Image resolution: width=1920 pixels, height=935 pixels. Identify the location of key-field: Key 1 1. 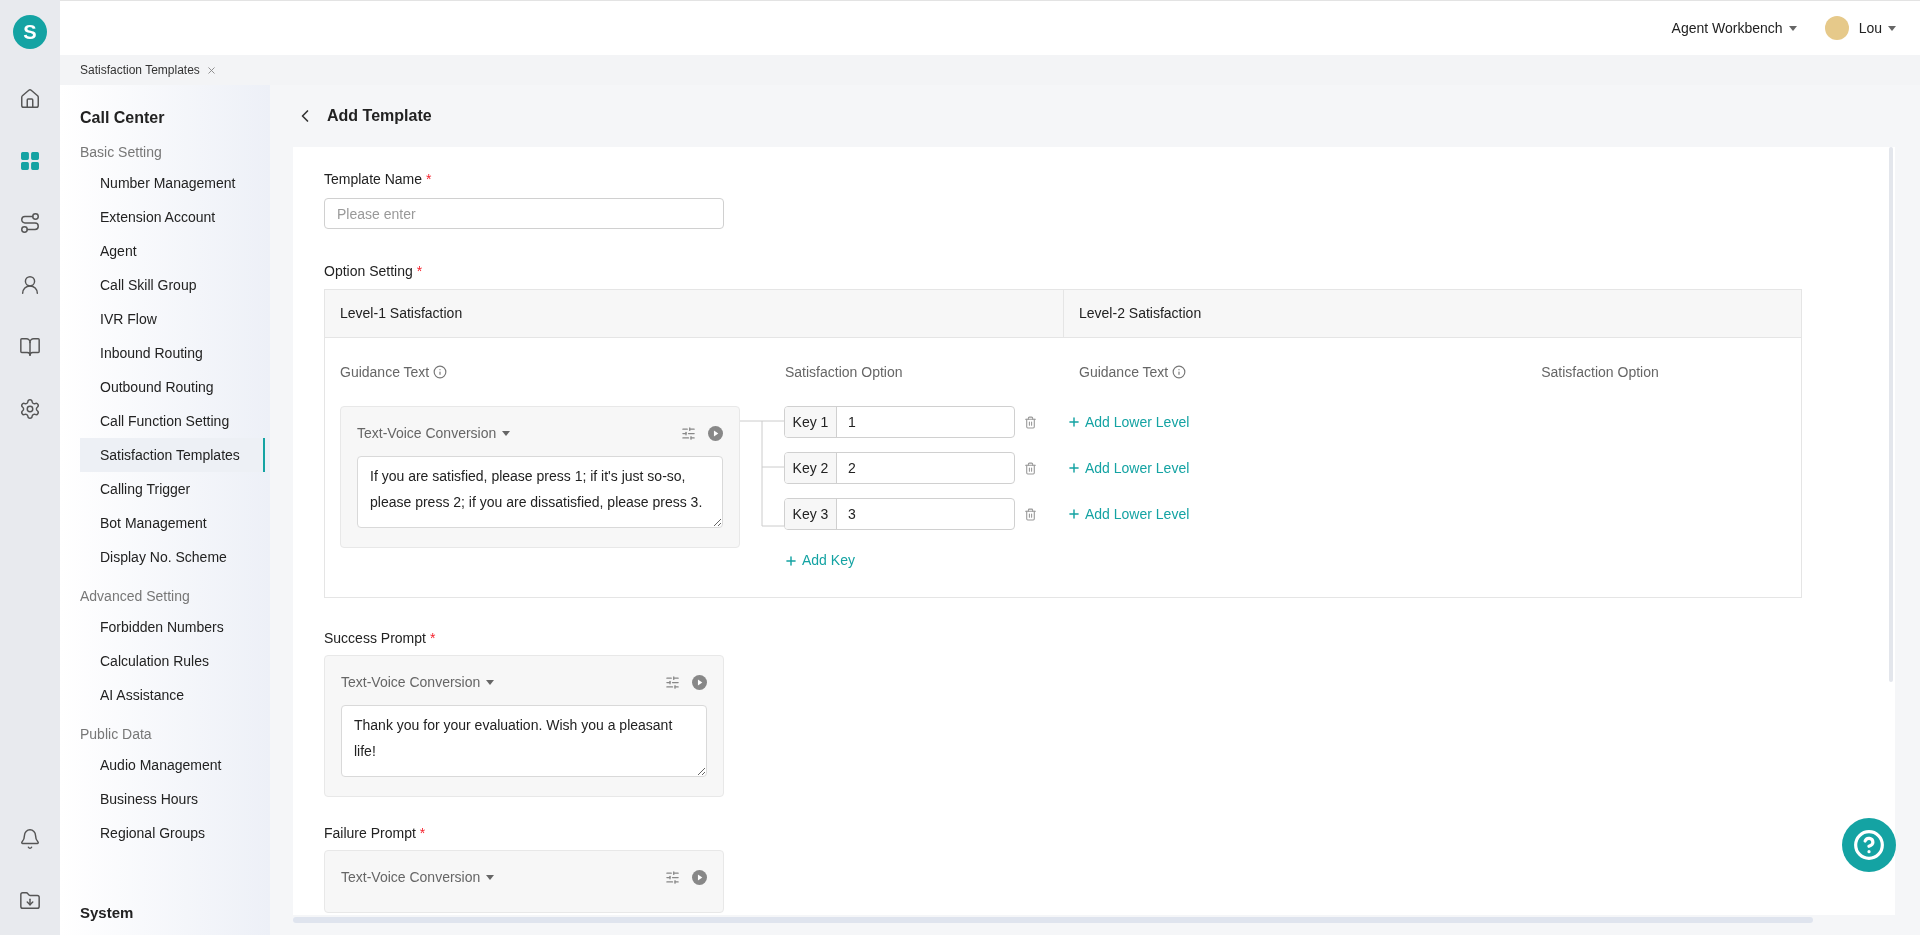
(899, 422).